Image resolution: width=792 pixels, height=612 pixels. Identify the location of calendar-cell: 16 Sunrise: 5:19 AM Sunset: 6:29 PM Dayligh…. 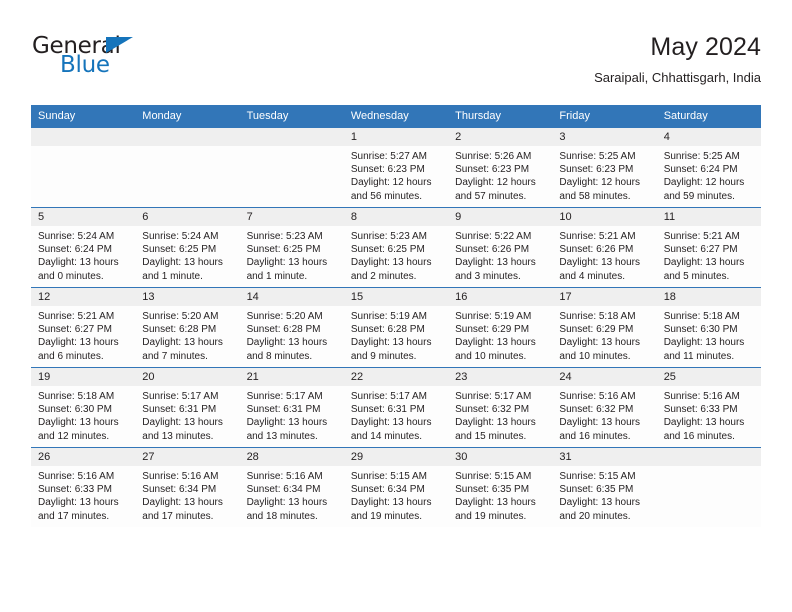
(500, 327).